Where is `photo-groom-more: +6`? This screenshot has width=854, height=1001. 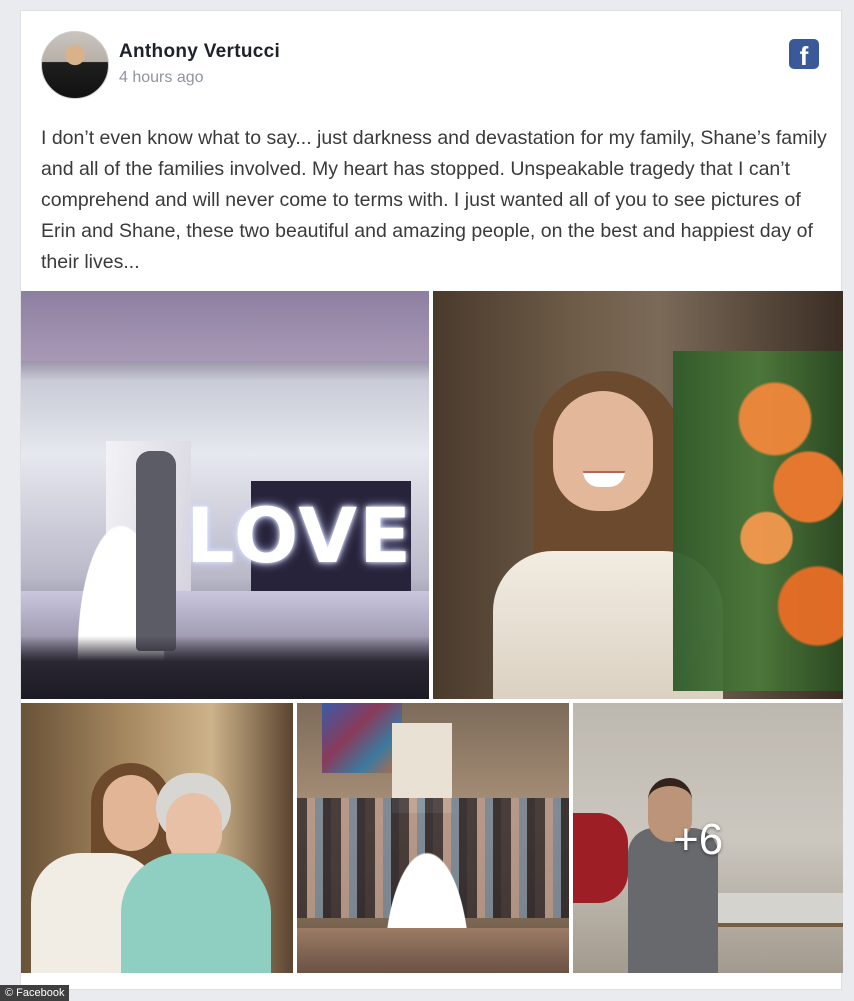 photo-groom-more: +6 is located at coordinates (708, 838).